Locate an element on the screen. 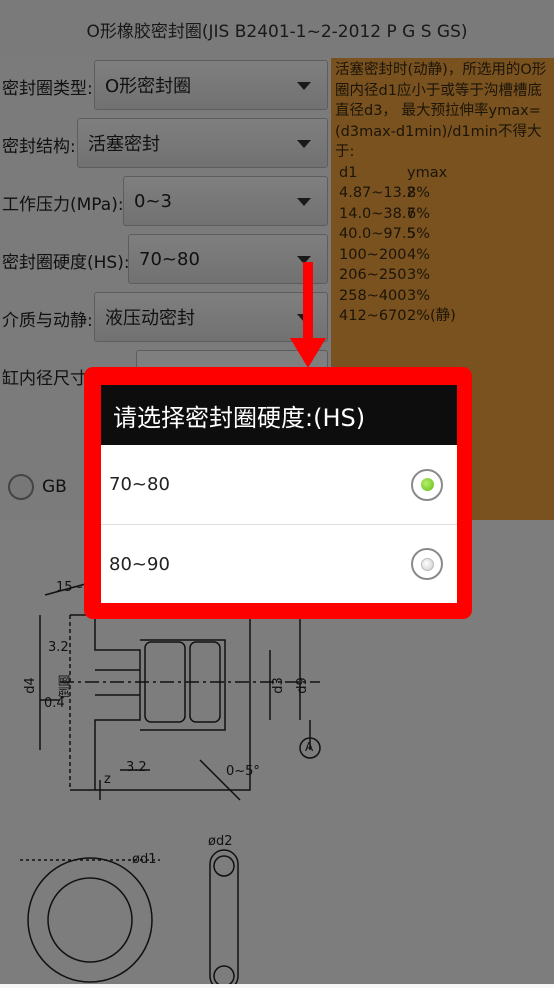 The image size is (554, 988). option-label: 80~90 is located at coordinates (139, 564).